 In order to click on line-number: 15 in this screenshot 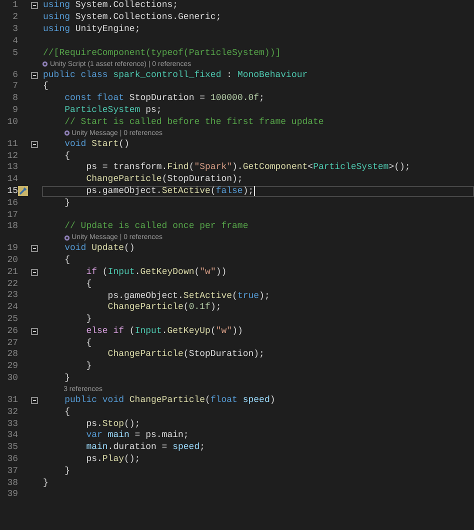, I will do `click(12, 191)`.